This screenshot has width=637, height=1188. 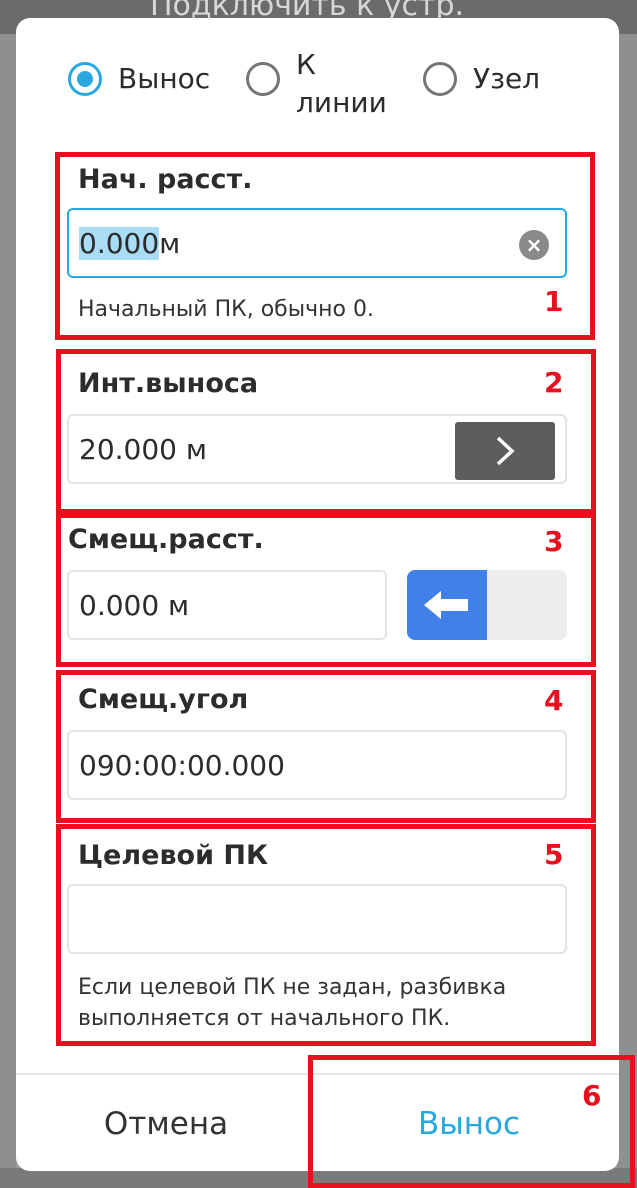 I want to click on radio-node: Узел, so click(x=481, y=72).